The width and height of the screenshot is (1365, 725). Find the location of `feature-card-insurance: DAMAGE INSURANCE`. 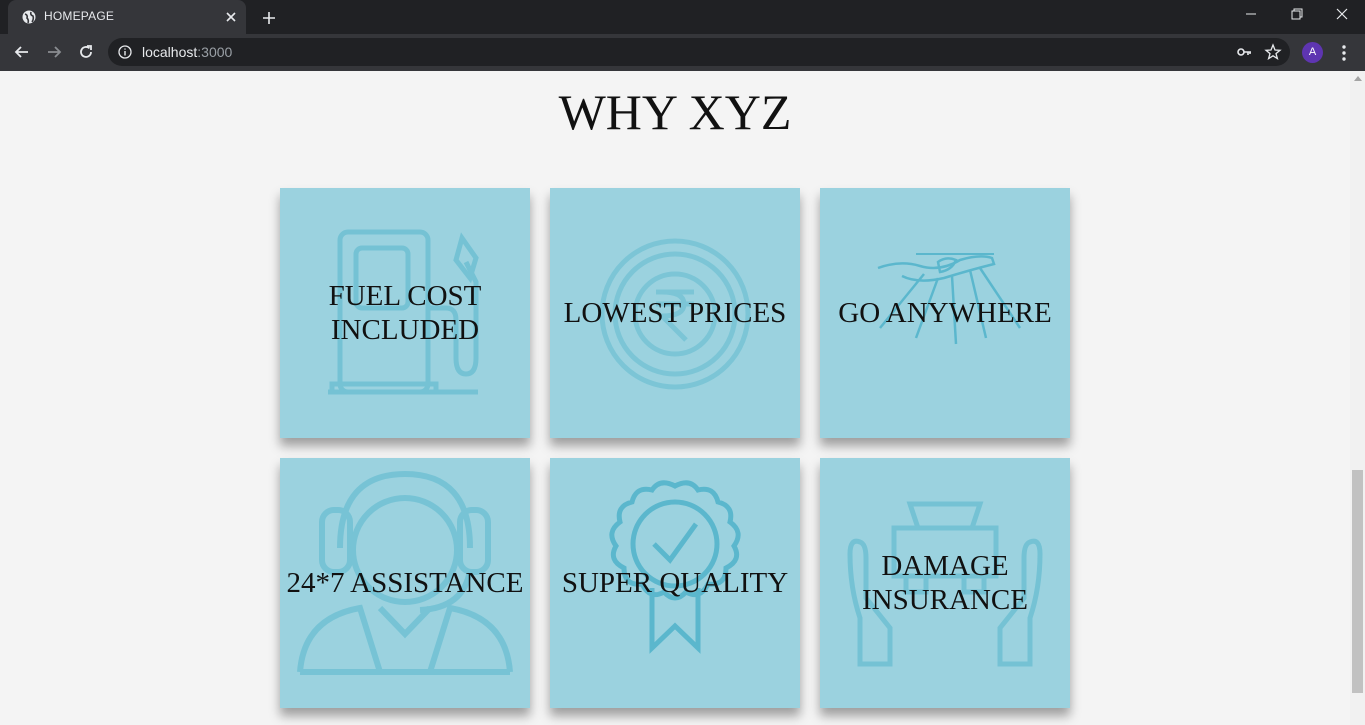

feature-card-insurance: DAMAGE INSURANCE is located at coordinates (945, 583).